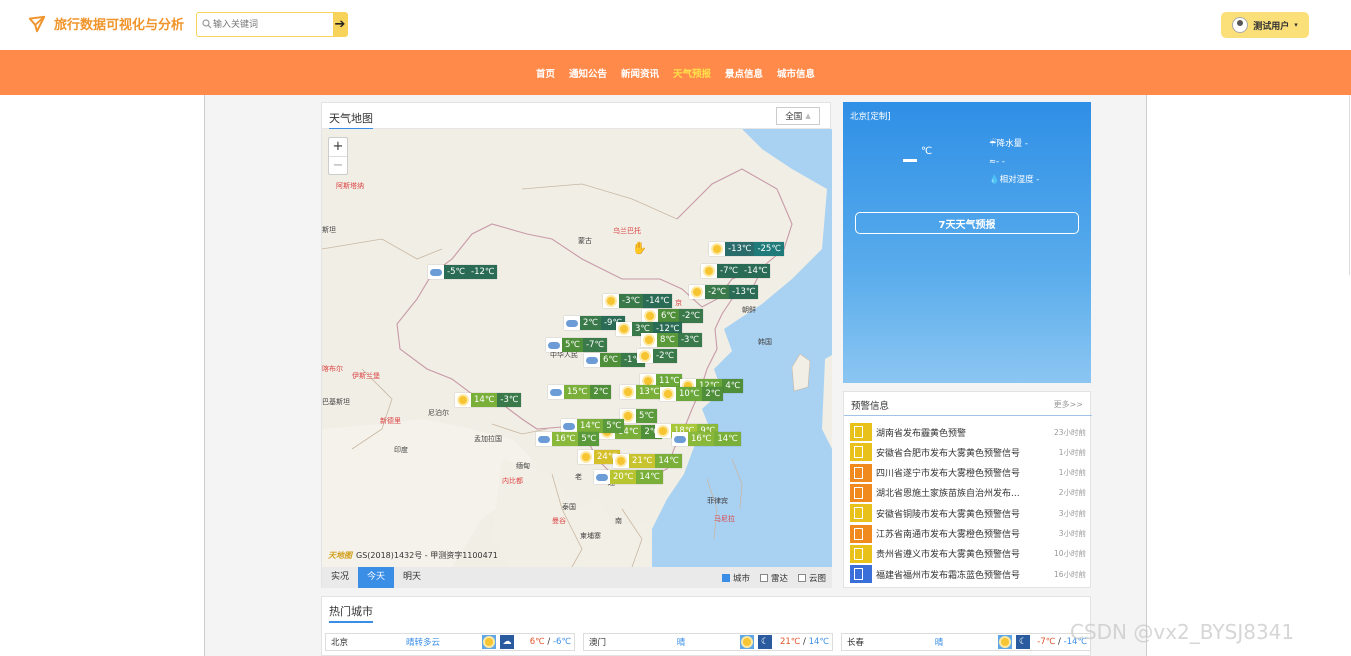 The height and width of the screenshot is (656, 1351). What do you see at coordinates (568, 439) in the screenshot?
I see `city-weather-marker: 16℃ 5℃` at bounding box center [568, 439].